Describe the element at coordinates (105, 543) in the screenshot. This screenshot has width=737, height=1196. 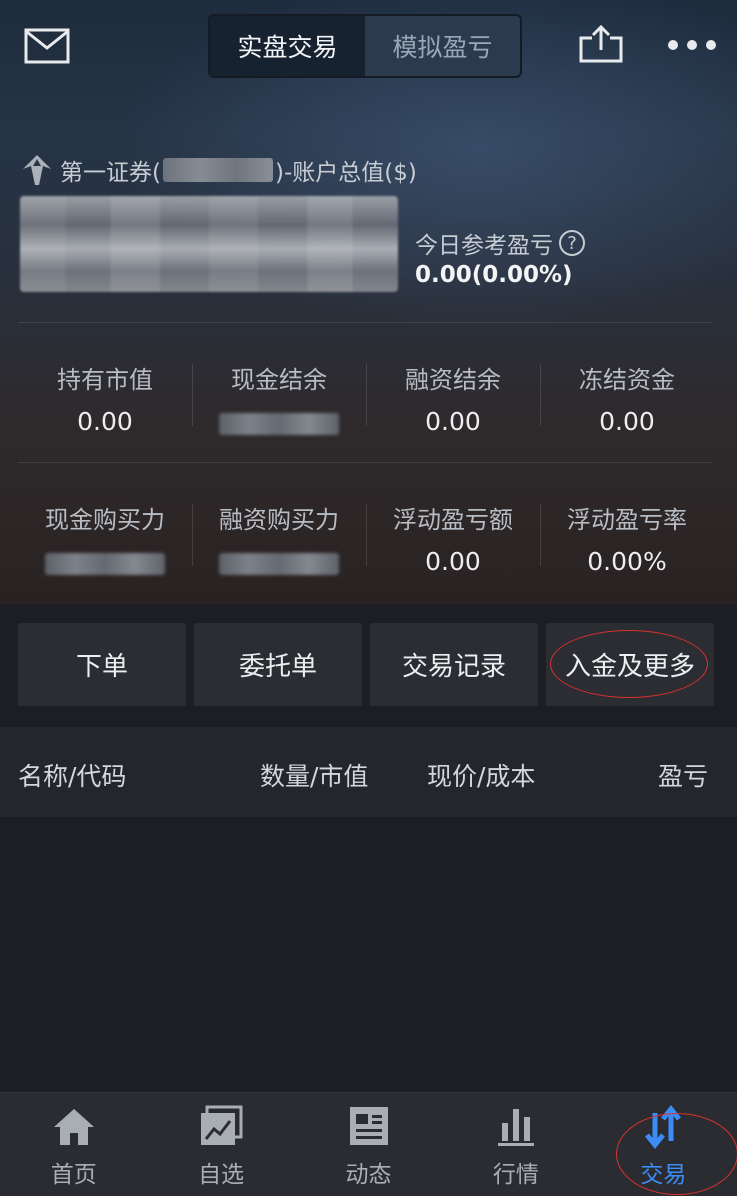
I see `stat-cash-buying-power: 现金购买力` at that location.